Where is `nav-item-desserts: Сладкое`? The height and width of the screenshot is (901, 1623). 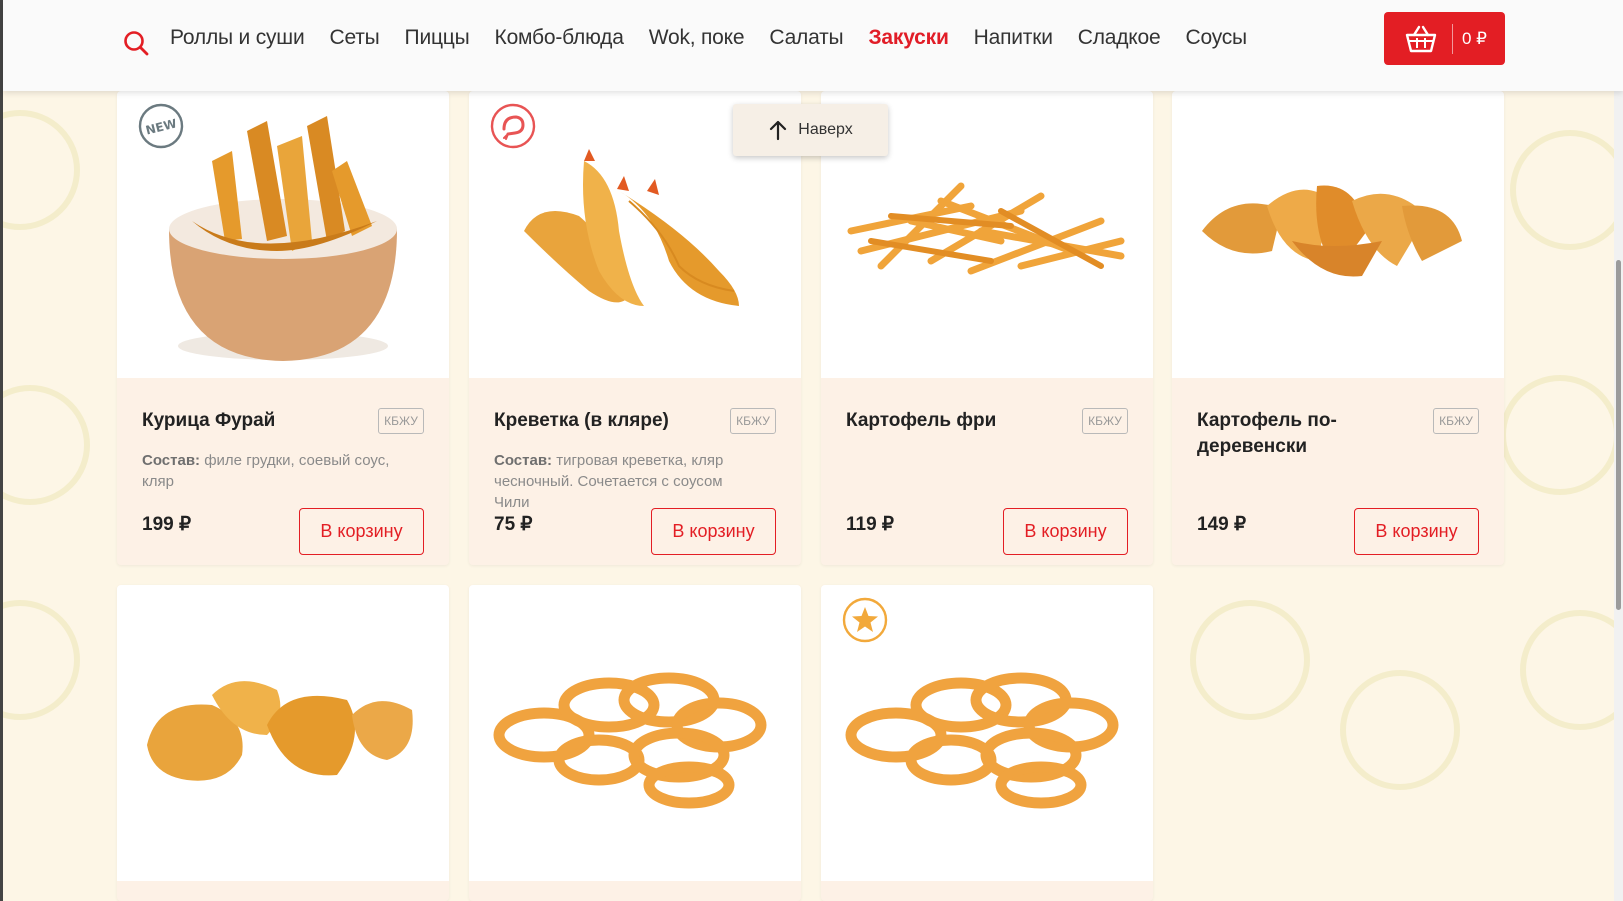 nav-item-desserts: Сладкое is located at coordinates (1119, 38).